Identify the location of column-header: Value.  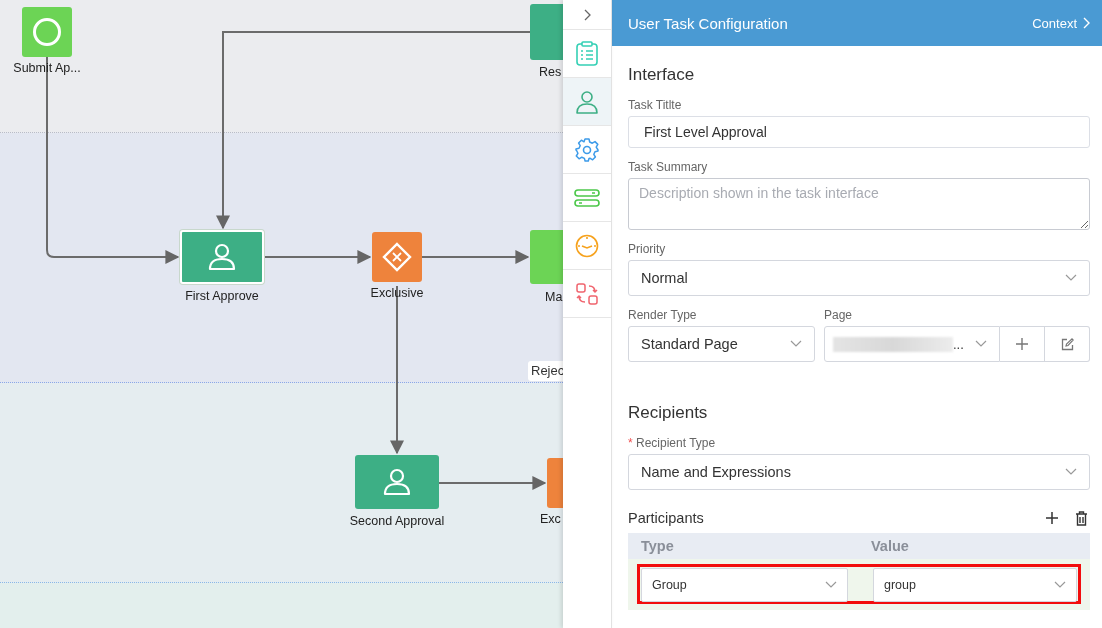
(890, 546).